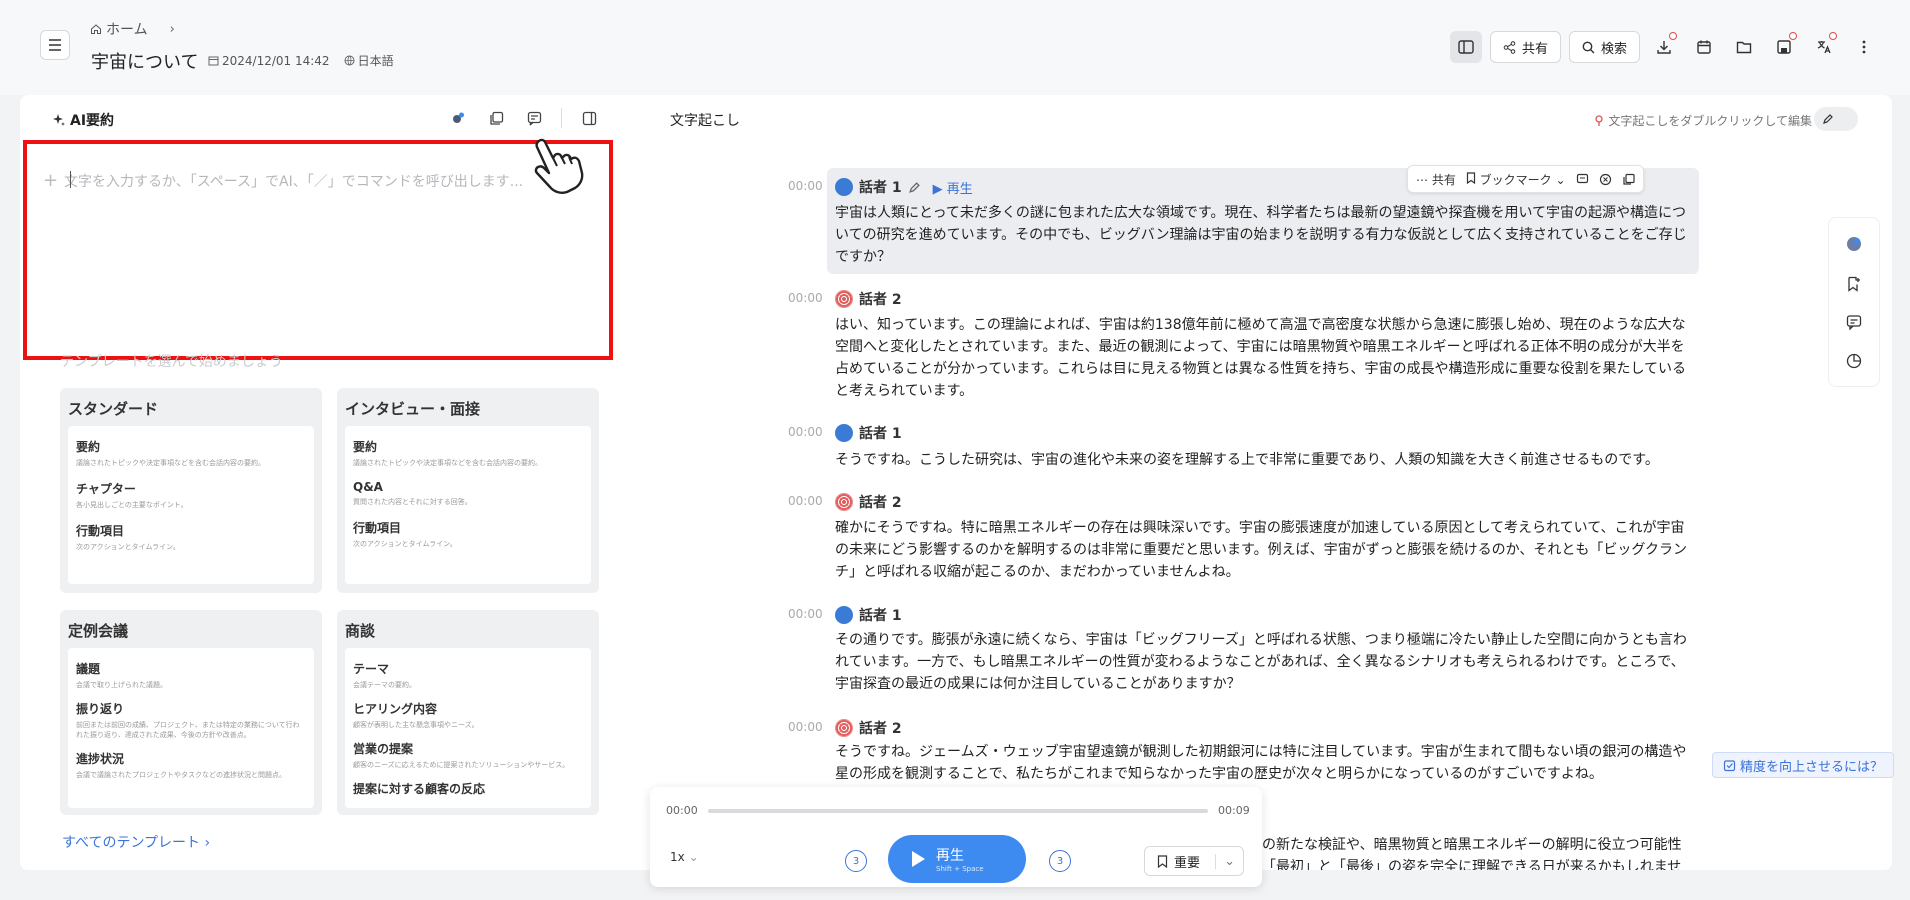 This screenshot has width=1910, height=900. What do you see at coordinates (1854, 284) in the screenshot?
I see `bookmark-add-icon` at bounding box center [1854, 284].